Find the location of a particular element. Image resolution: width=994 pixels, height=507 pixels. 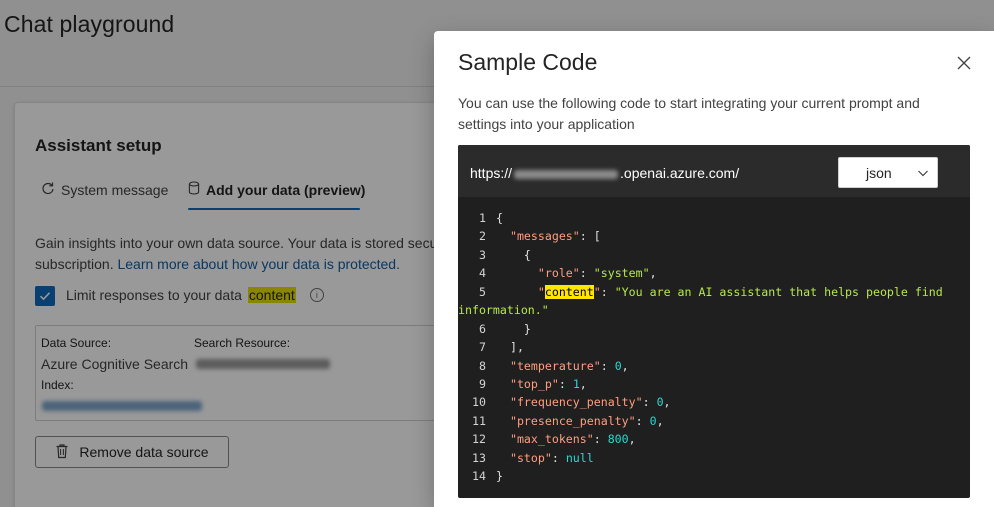

line-number: 12 is located at coordinates (479, 439).